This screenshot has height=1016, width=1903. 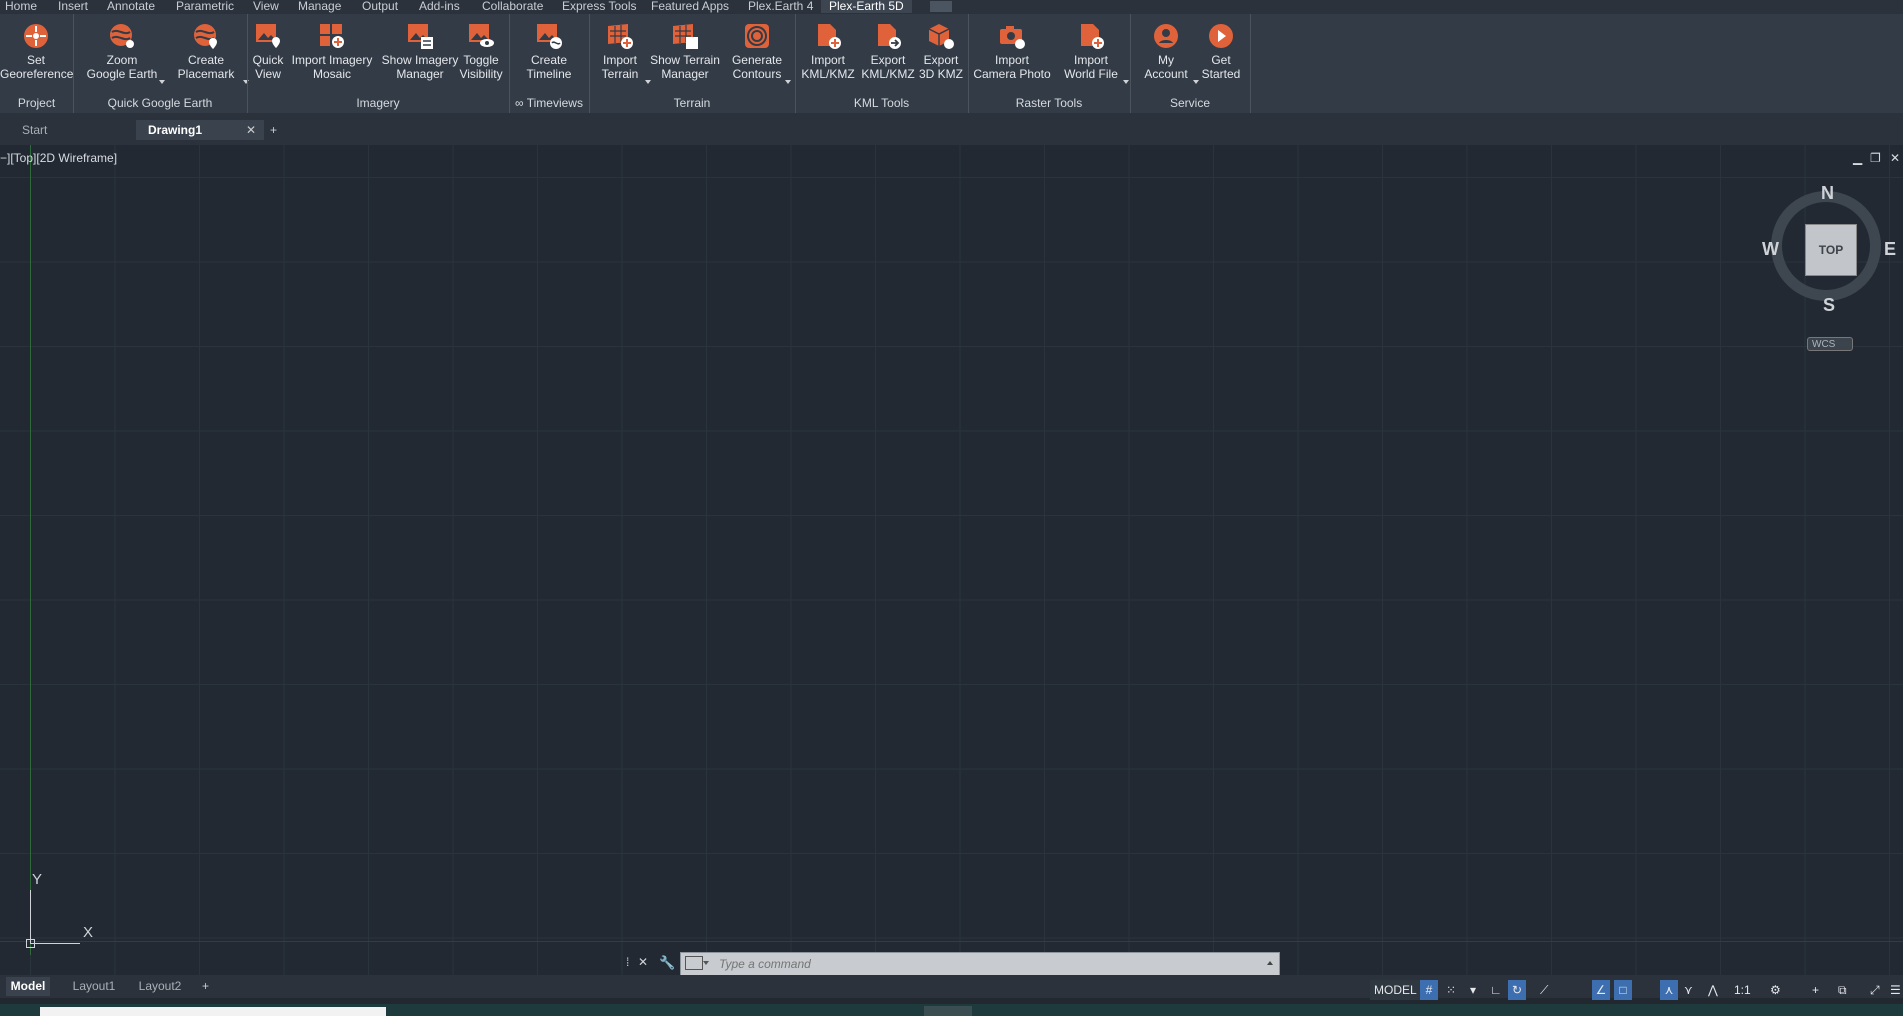 I want to click on create-timeline-button: Create Timeline, so click(x=549, y=51).